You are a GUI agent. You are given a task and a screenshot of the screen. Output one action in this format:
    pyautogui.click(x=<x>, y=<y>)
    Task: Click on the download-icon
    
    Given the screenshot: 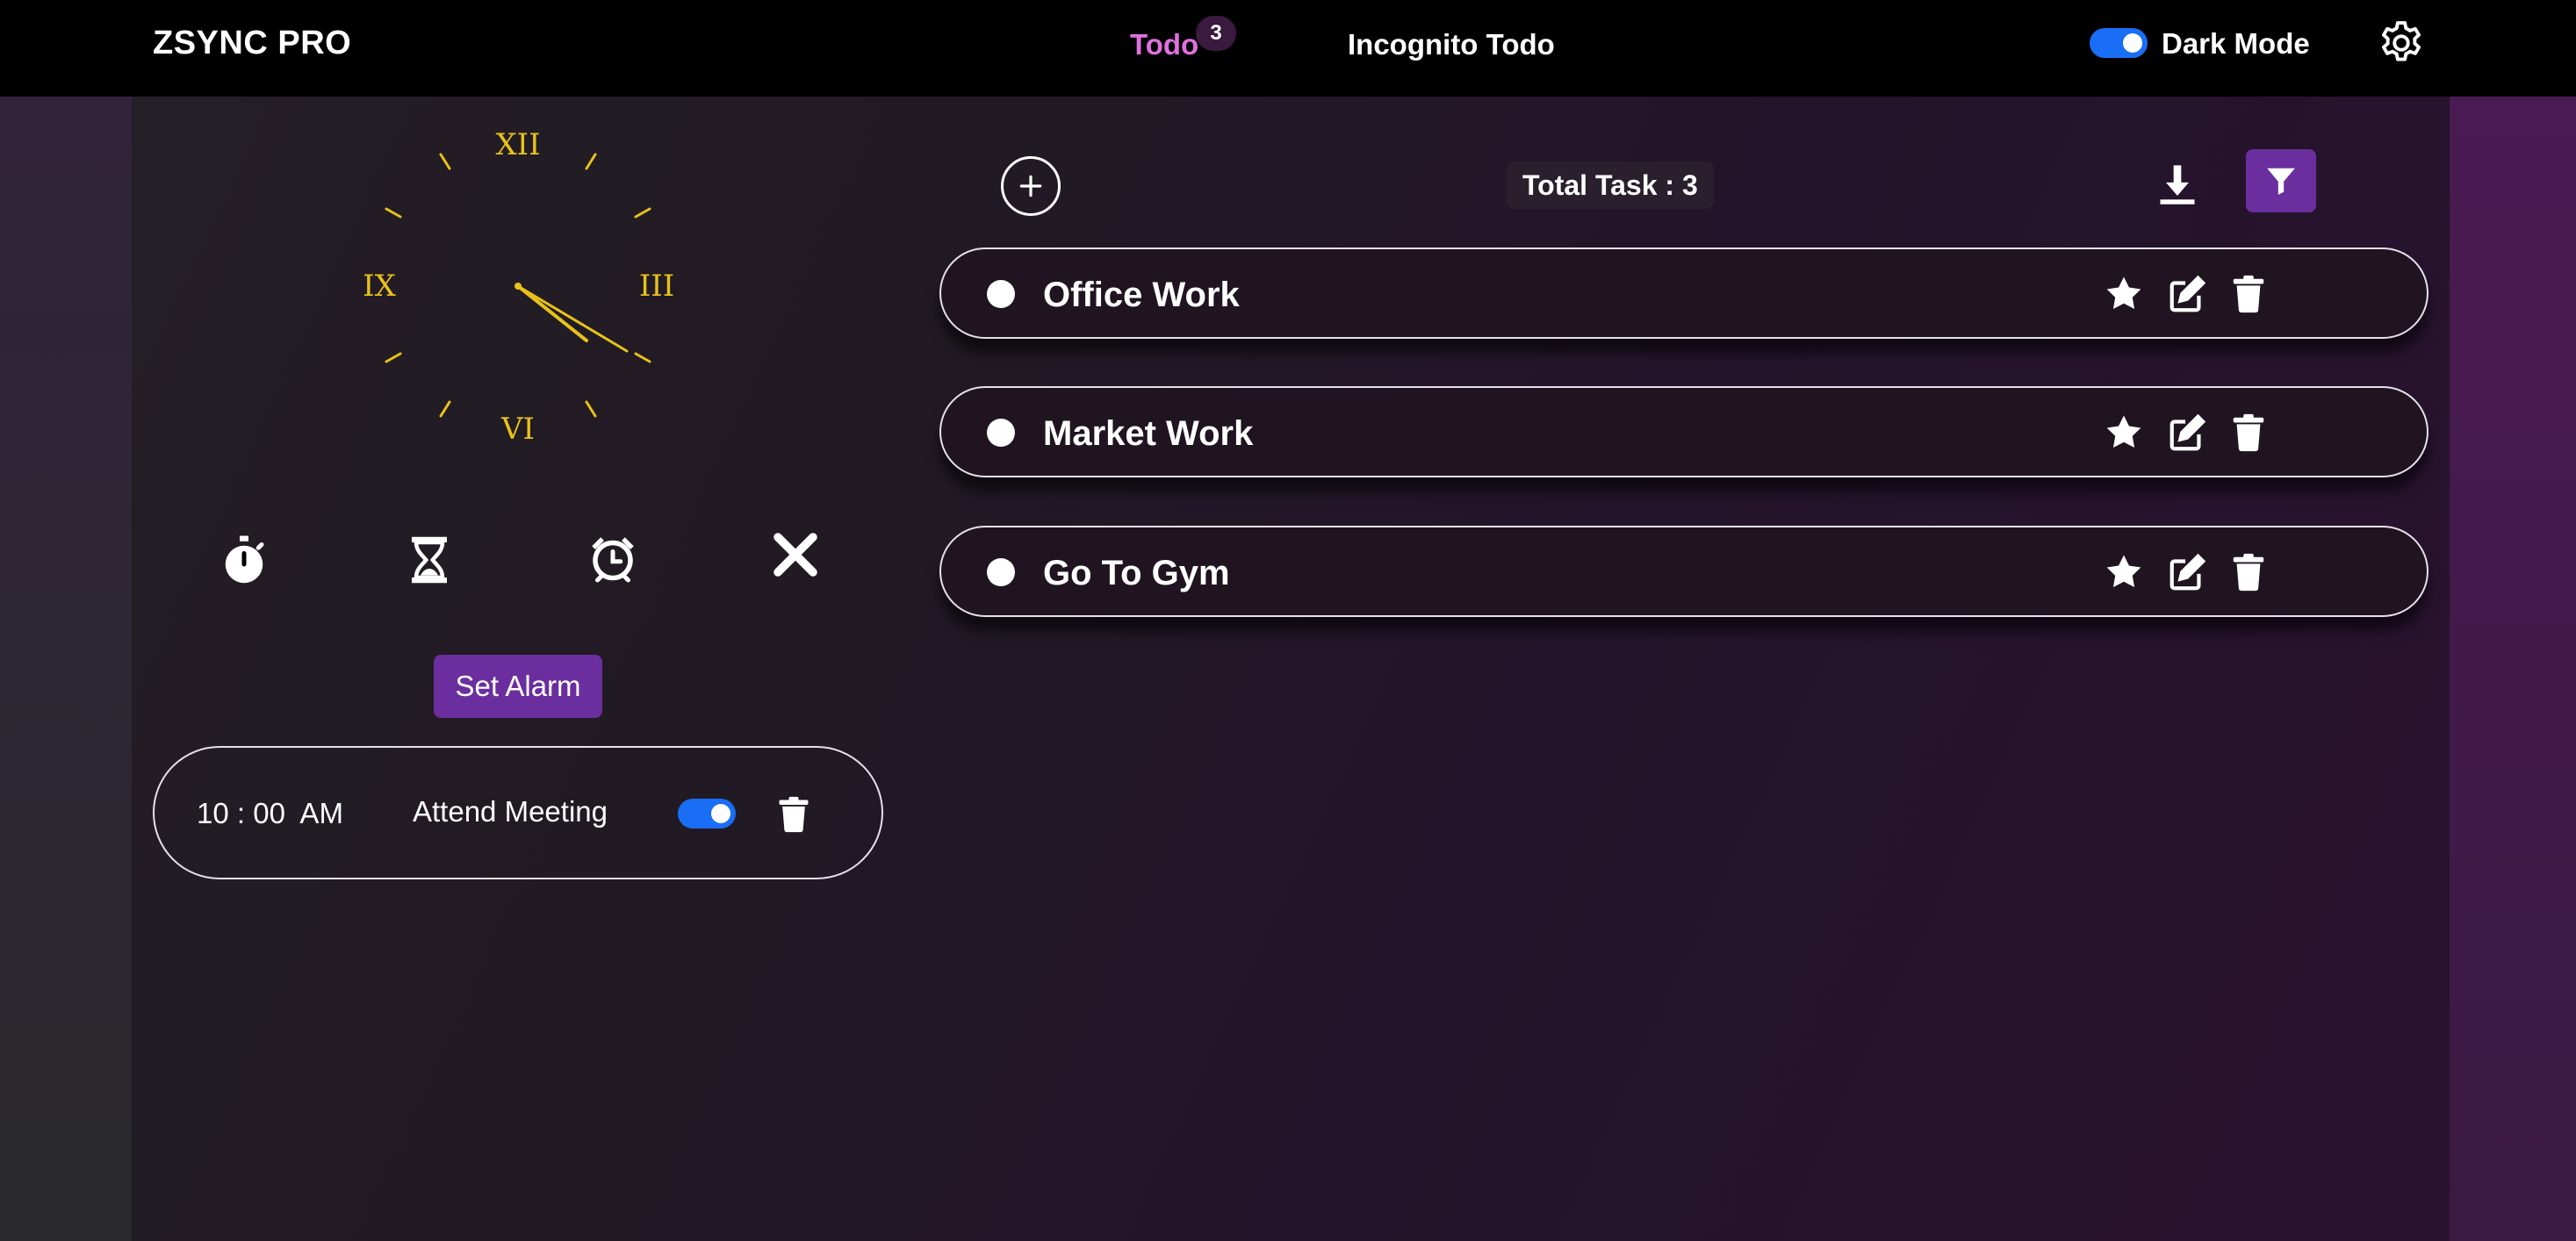 What is the action you would take?
    pyautogui.click(x=2177, y=184)
    